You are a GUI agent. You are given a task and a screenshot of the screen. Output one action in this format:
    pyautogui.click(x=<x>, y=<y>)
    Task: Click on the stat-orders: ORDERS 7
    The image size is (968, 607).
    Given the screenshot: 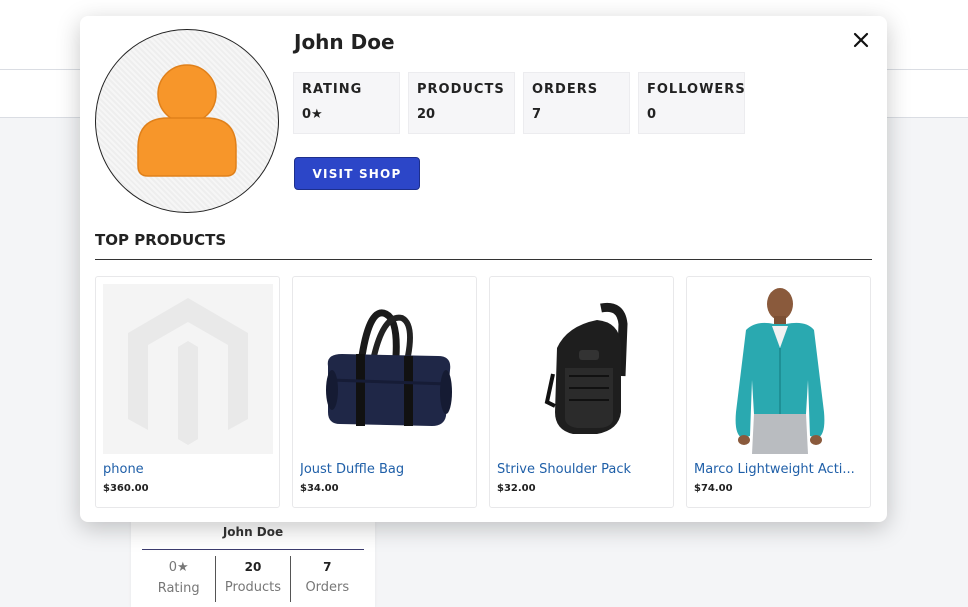 What is the action you would take?
    pyautogui.click(x=576, y=103)
    